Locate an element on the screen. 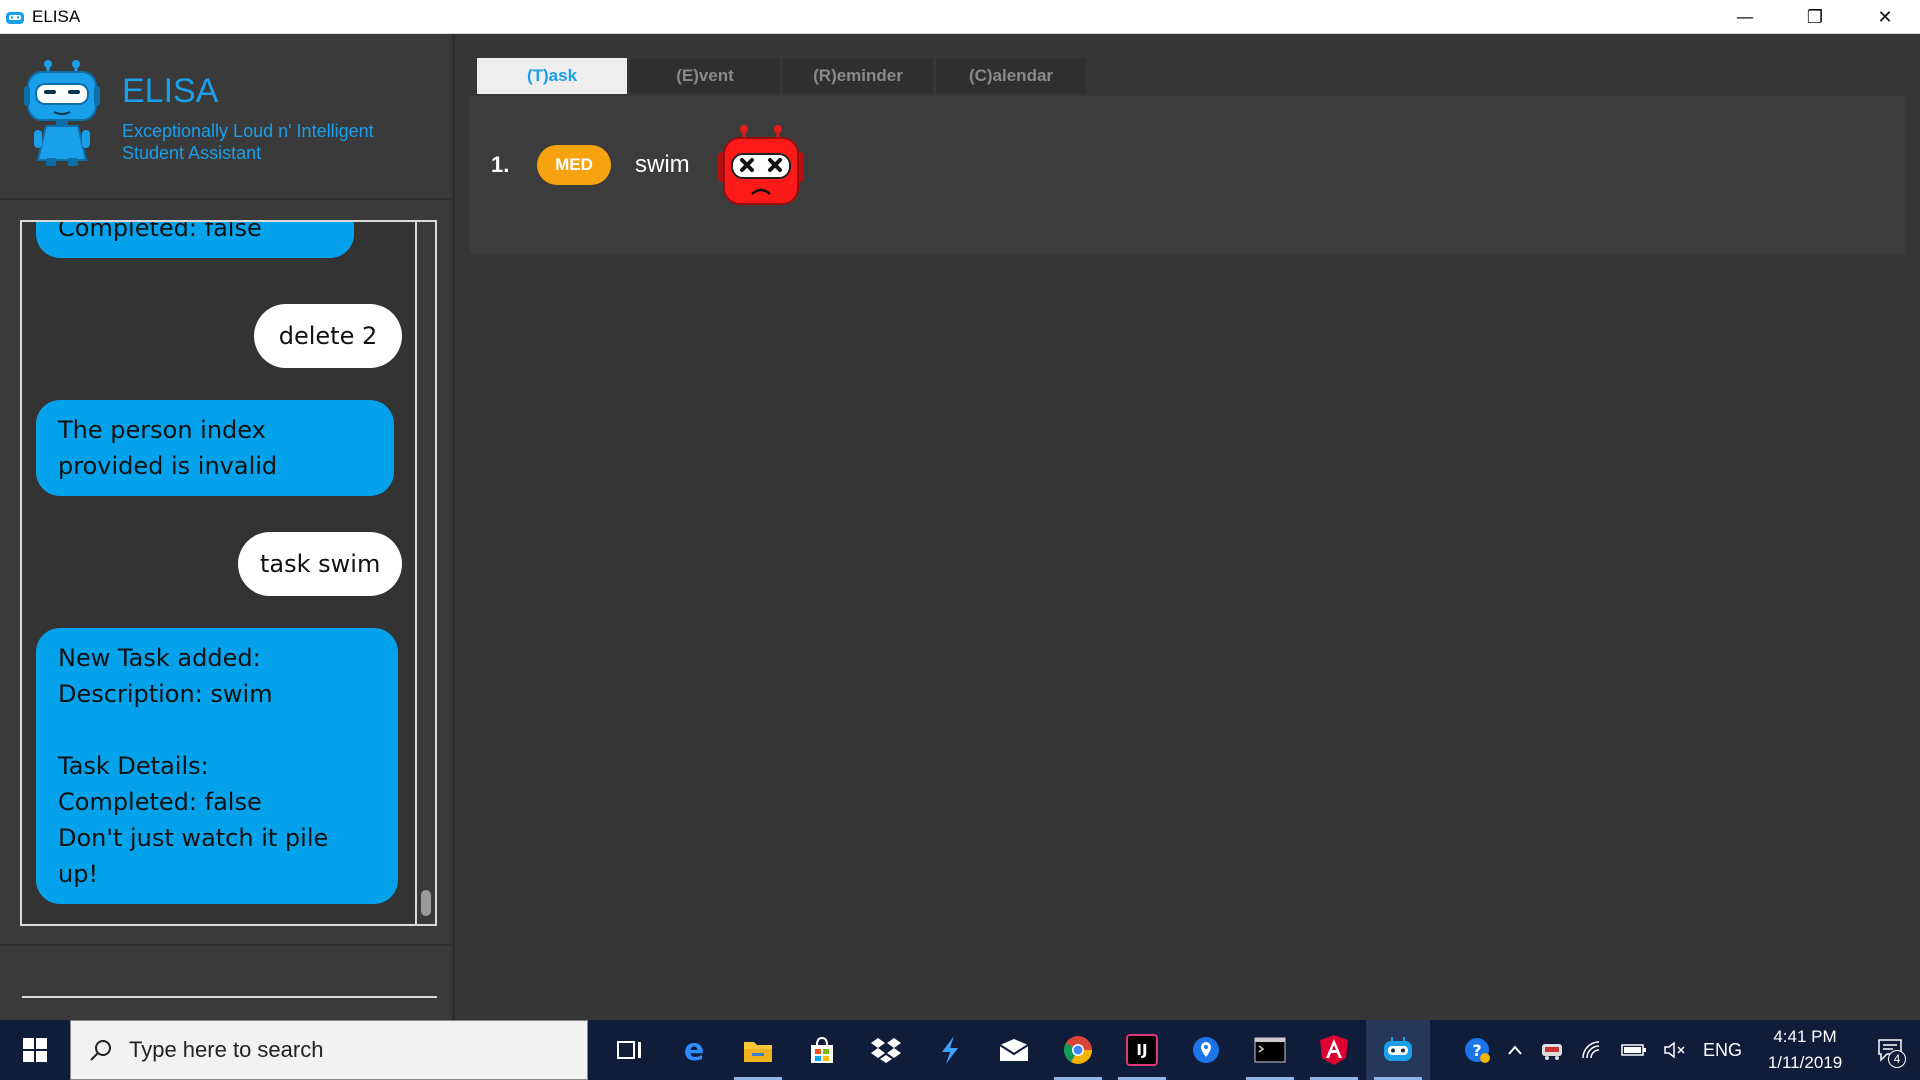  store-button is located at coordinates (822, 1050).